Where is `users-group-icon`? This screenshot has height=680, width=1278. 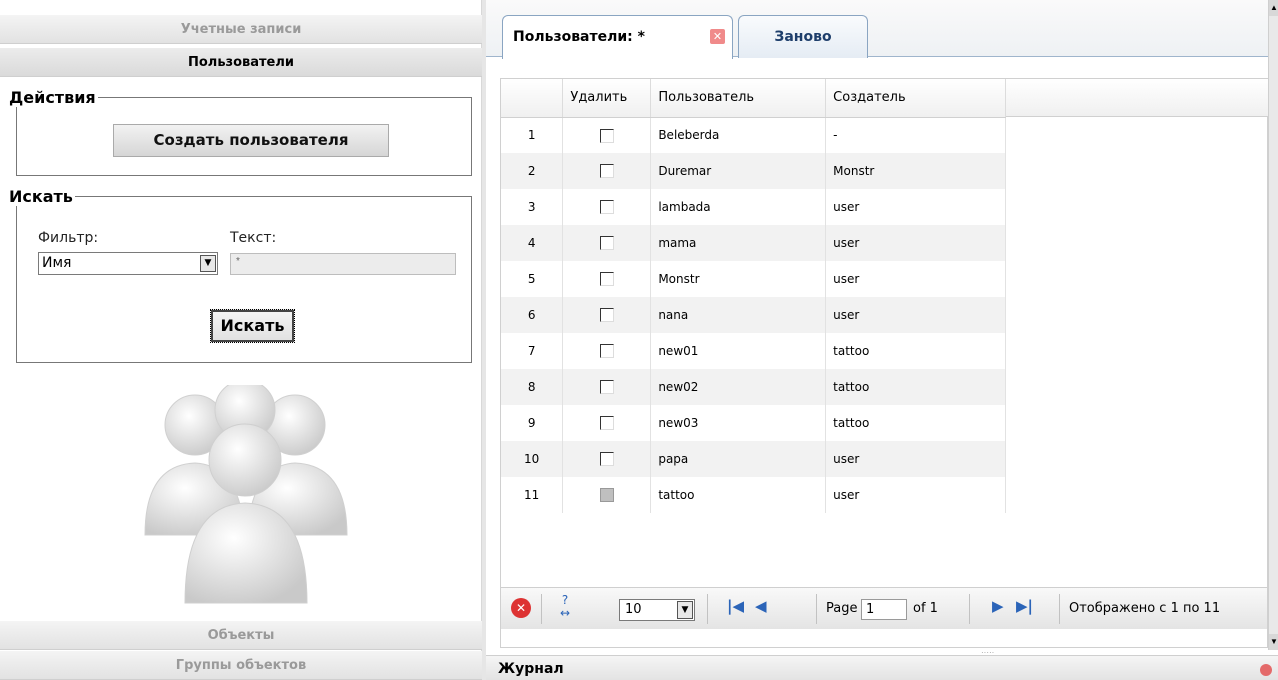
users-group-icon is located at coordinates (246, 494).